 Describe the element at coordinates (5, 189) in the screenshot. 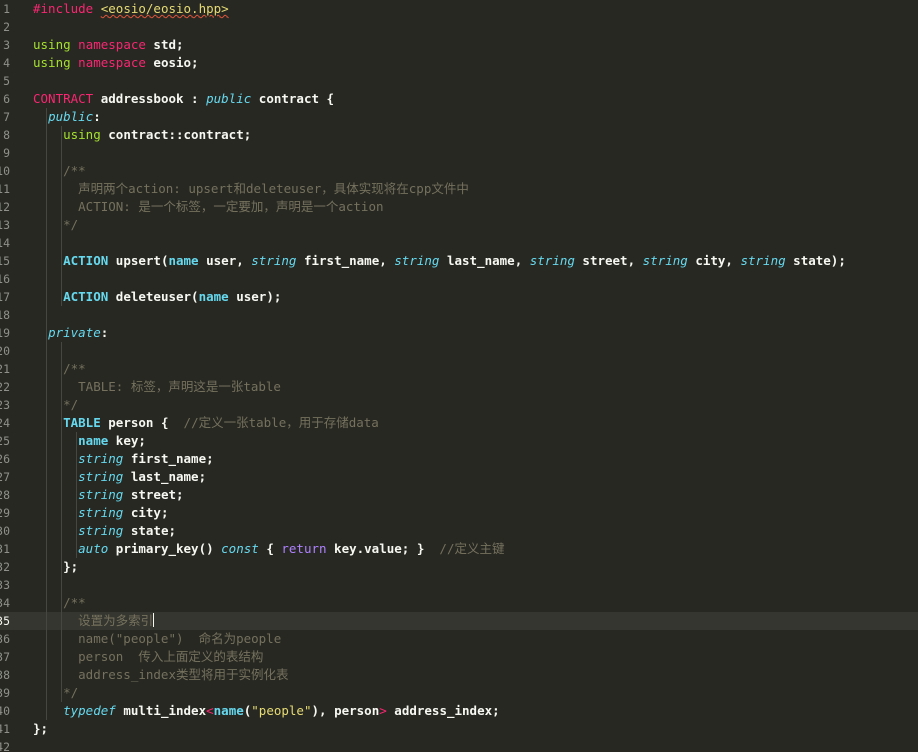

I see `line-number: 11` at that location.